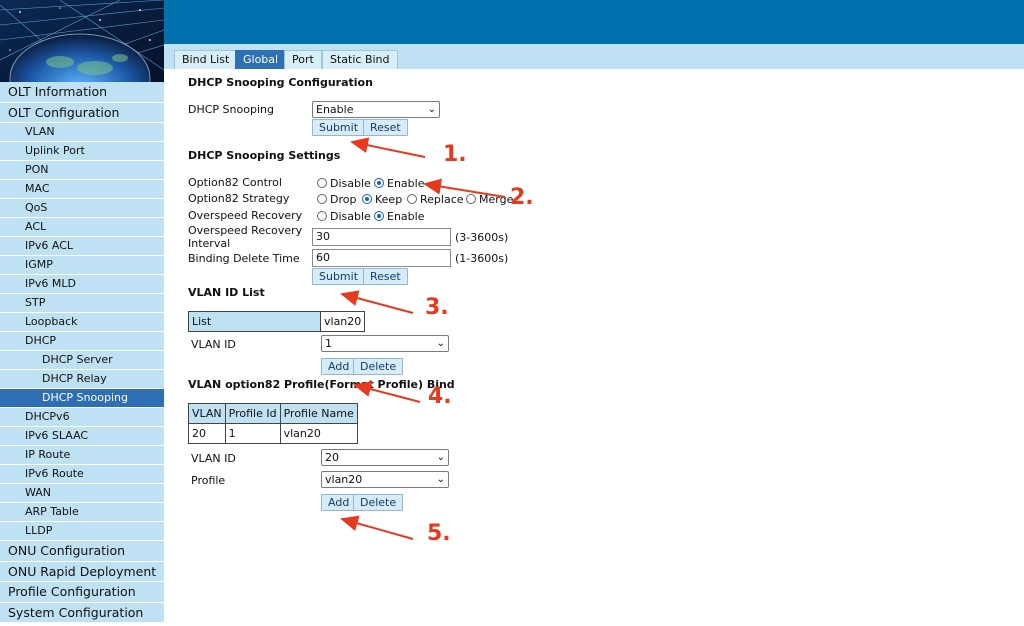 Image resolution: width=1024 pixels, height=626 pixels. Describe the element at coordinates (412, 199) in the screenshot. I see `option82-strategy-replace-radio` at that location.